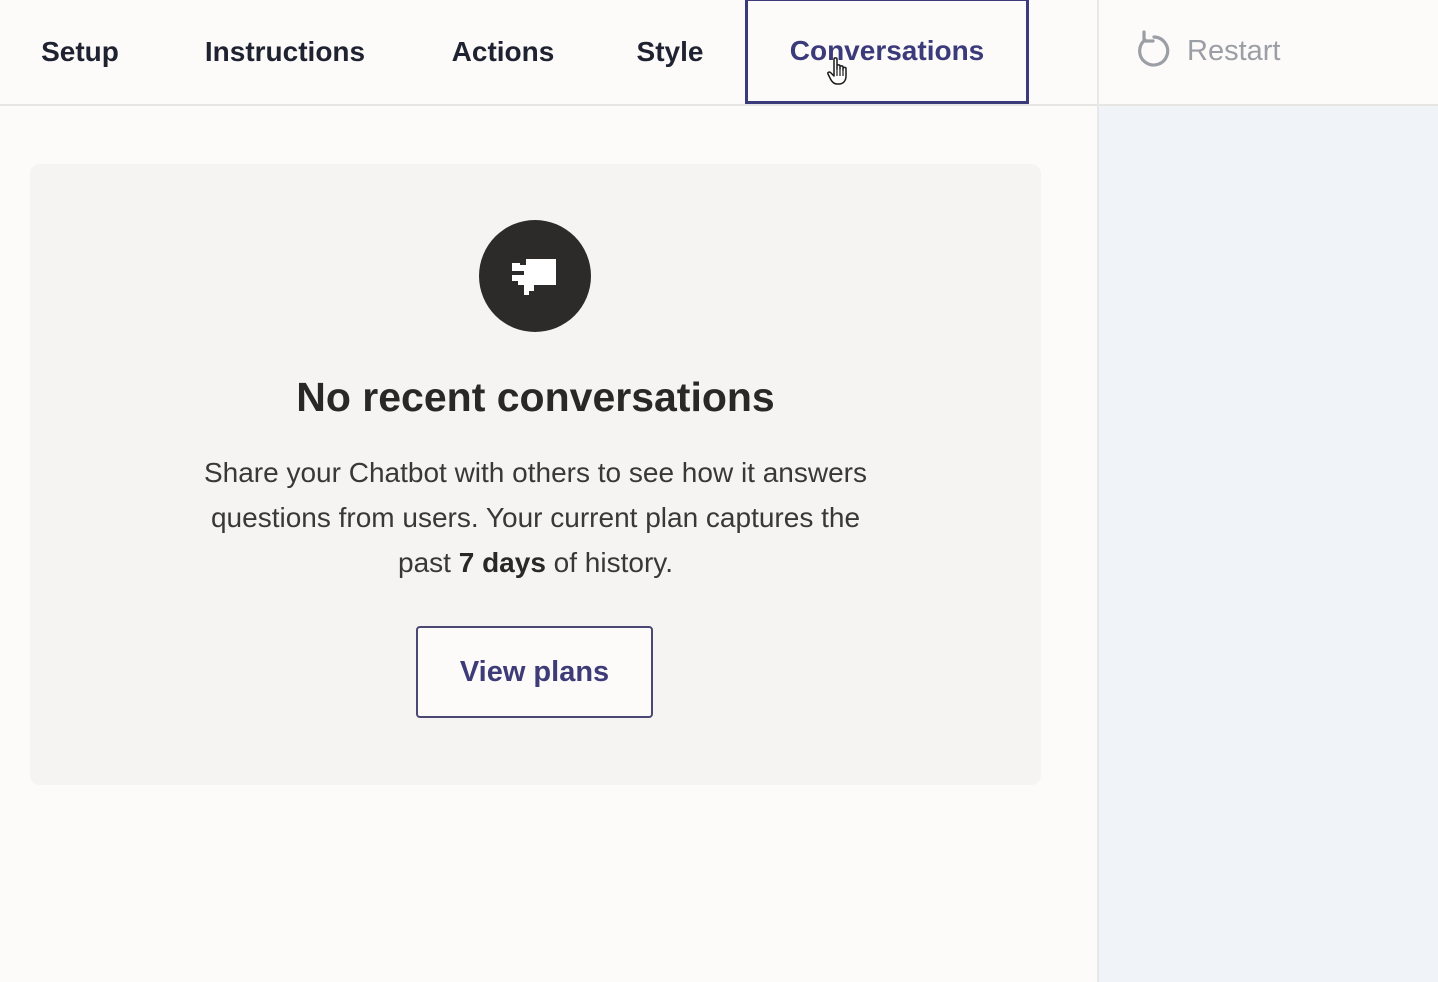 The image size is (1438, 982). Describe the element at coordinates (534, 672) in the screenshot. I see `view-plans-button: View plans` at that location.